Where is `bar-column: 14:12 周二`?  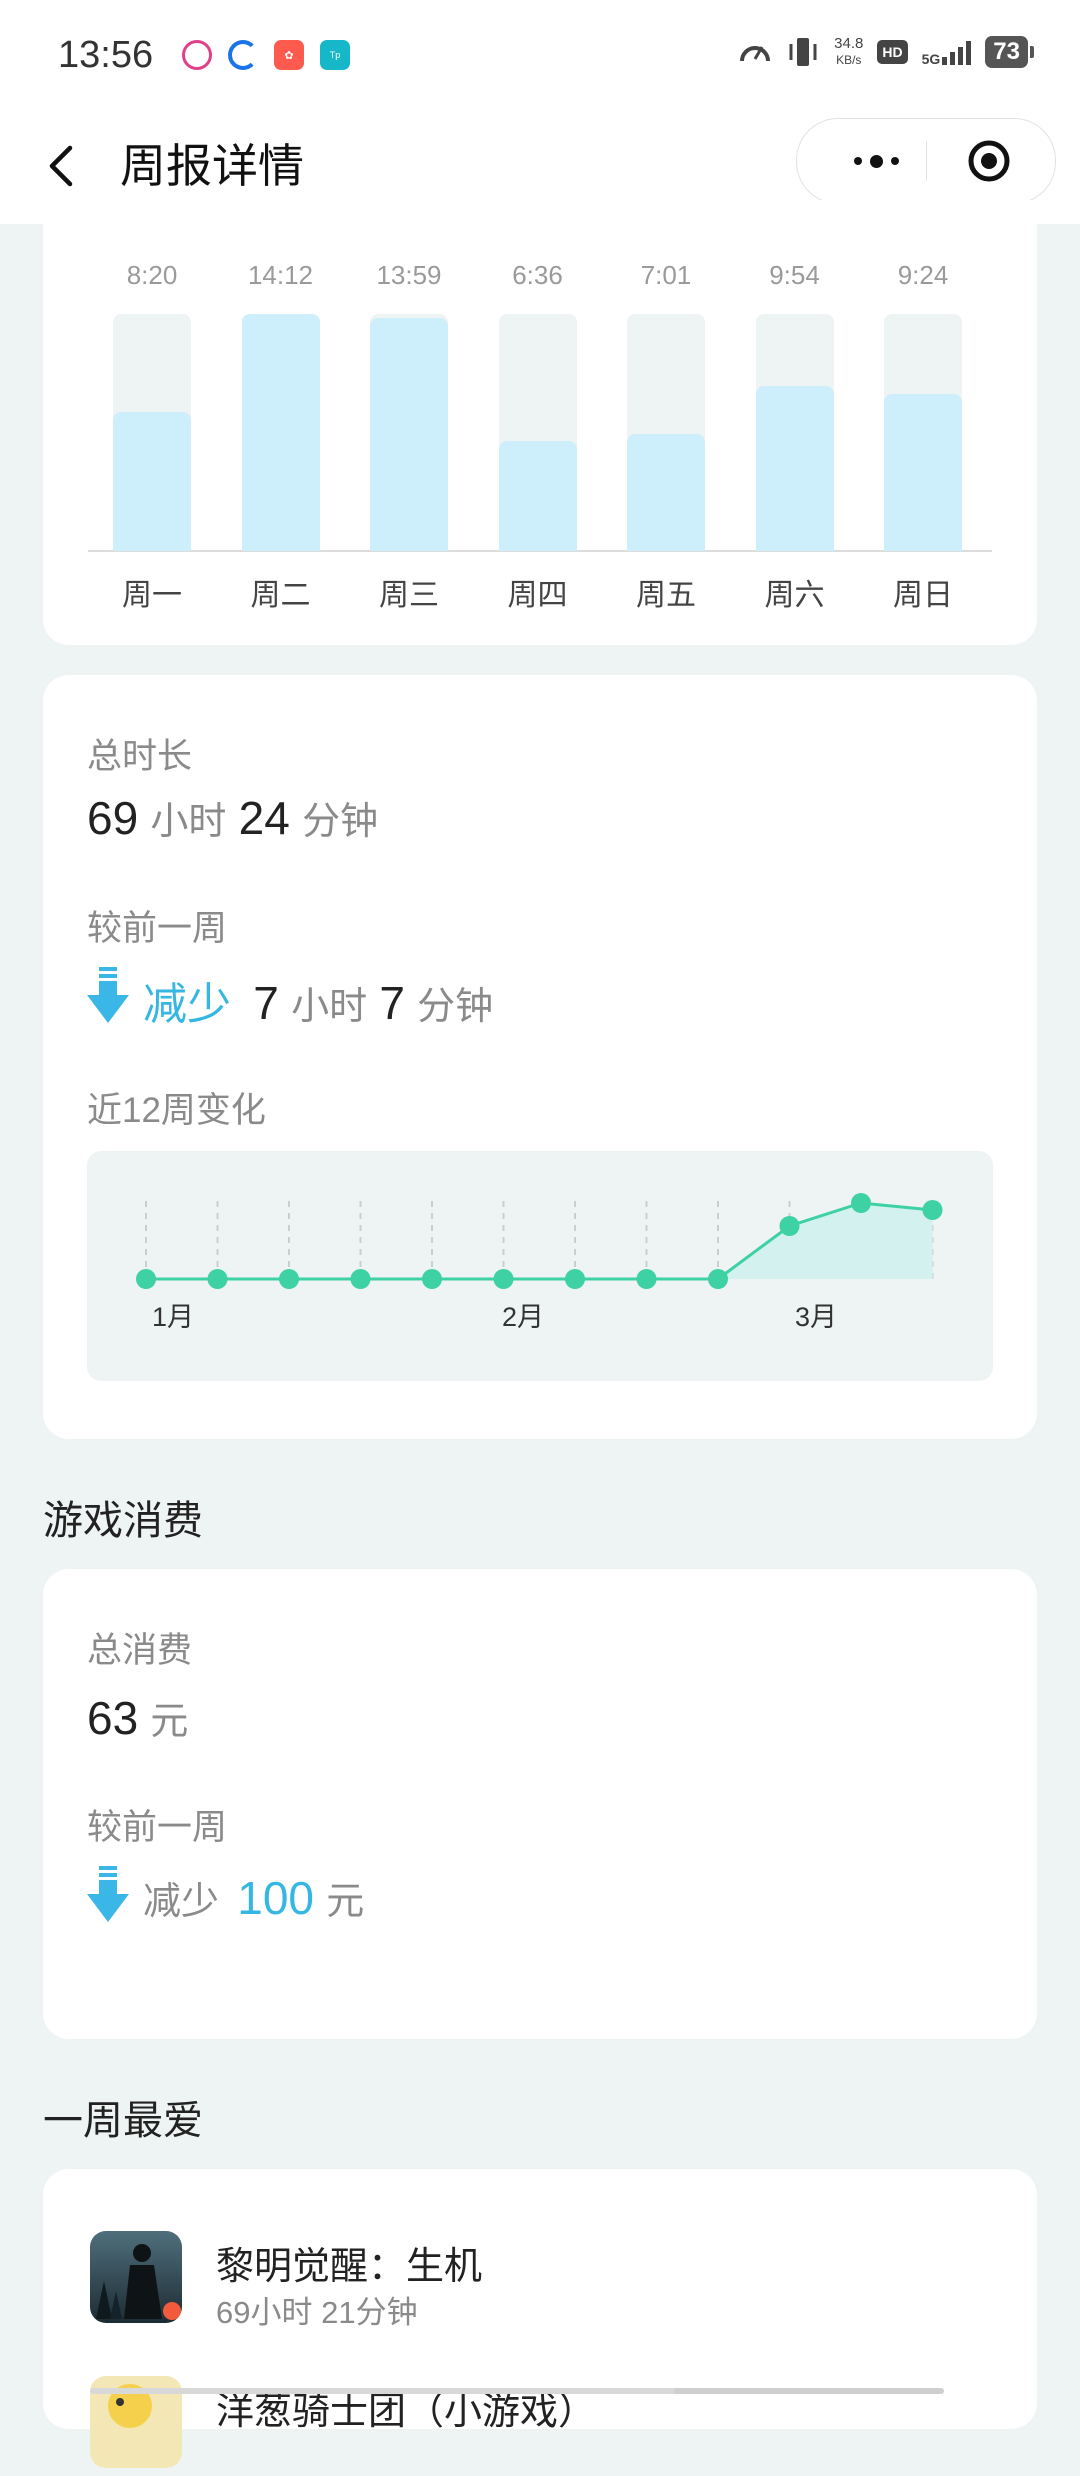 bar-column: 14:12 周二 is located at coordinates (280, 435).